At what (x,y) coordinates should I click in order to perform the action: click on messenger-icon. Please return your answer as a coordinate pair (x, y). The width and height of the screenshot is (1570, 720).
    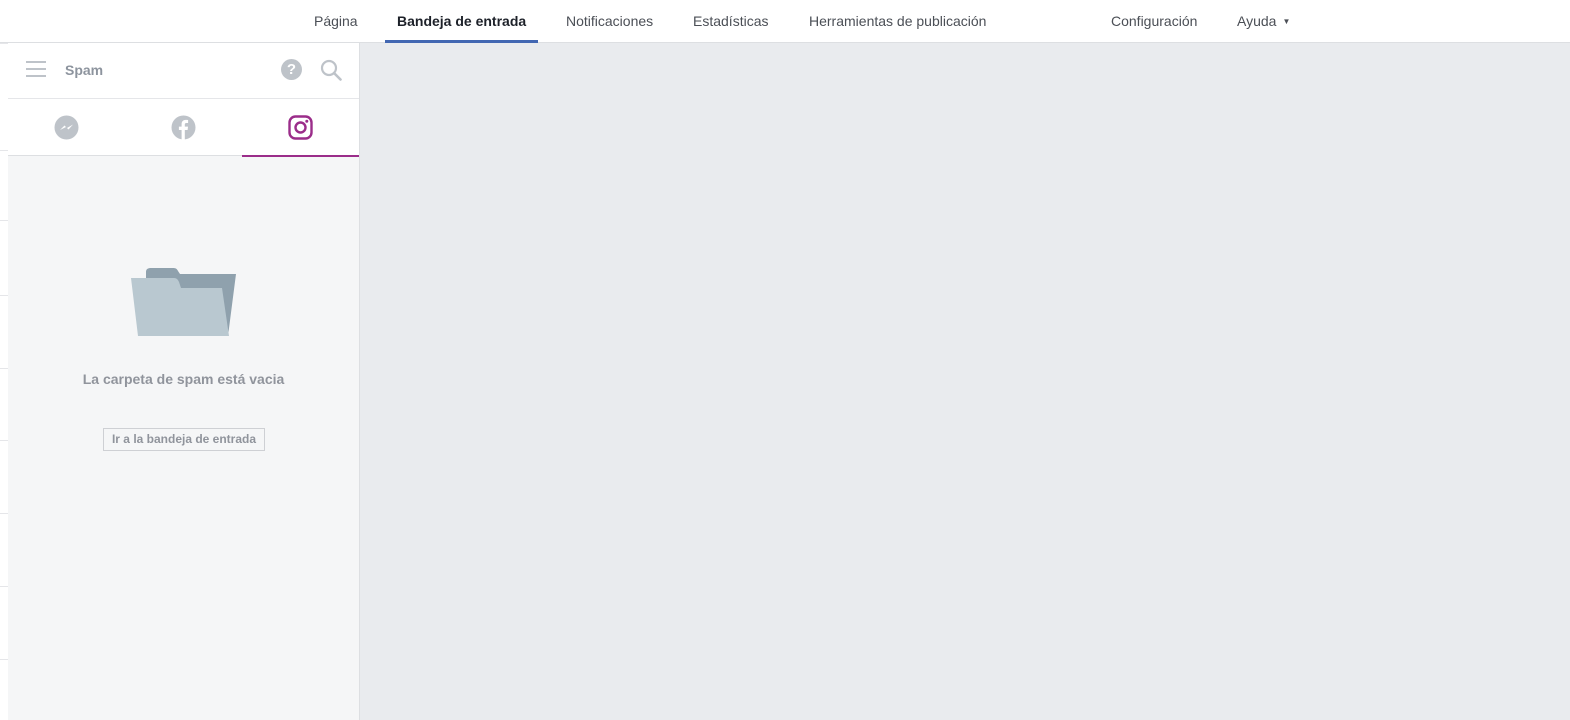
    Looking at the image, I should click on (66, 127).